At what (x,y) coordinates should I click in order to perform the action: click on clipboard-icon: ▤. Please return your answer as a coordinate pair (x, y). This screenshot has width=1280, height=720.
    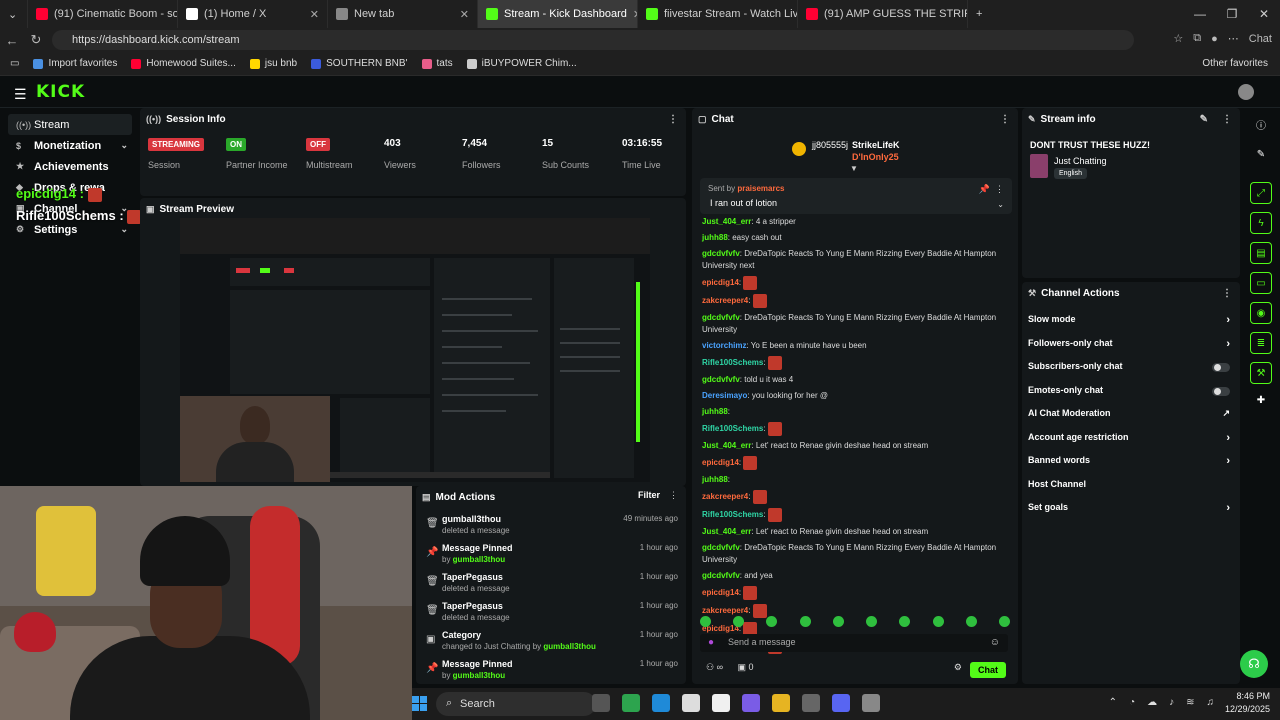
    Looking at the image, I should click on (1261, 253).